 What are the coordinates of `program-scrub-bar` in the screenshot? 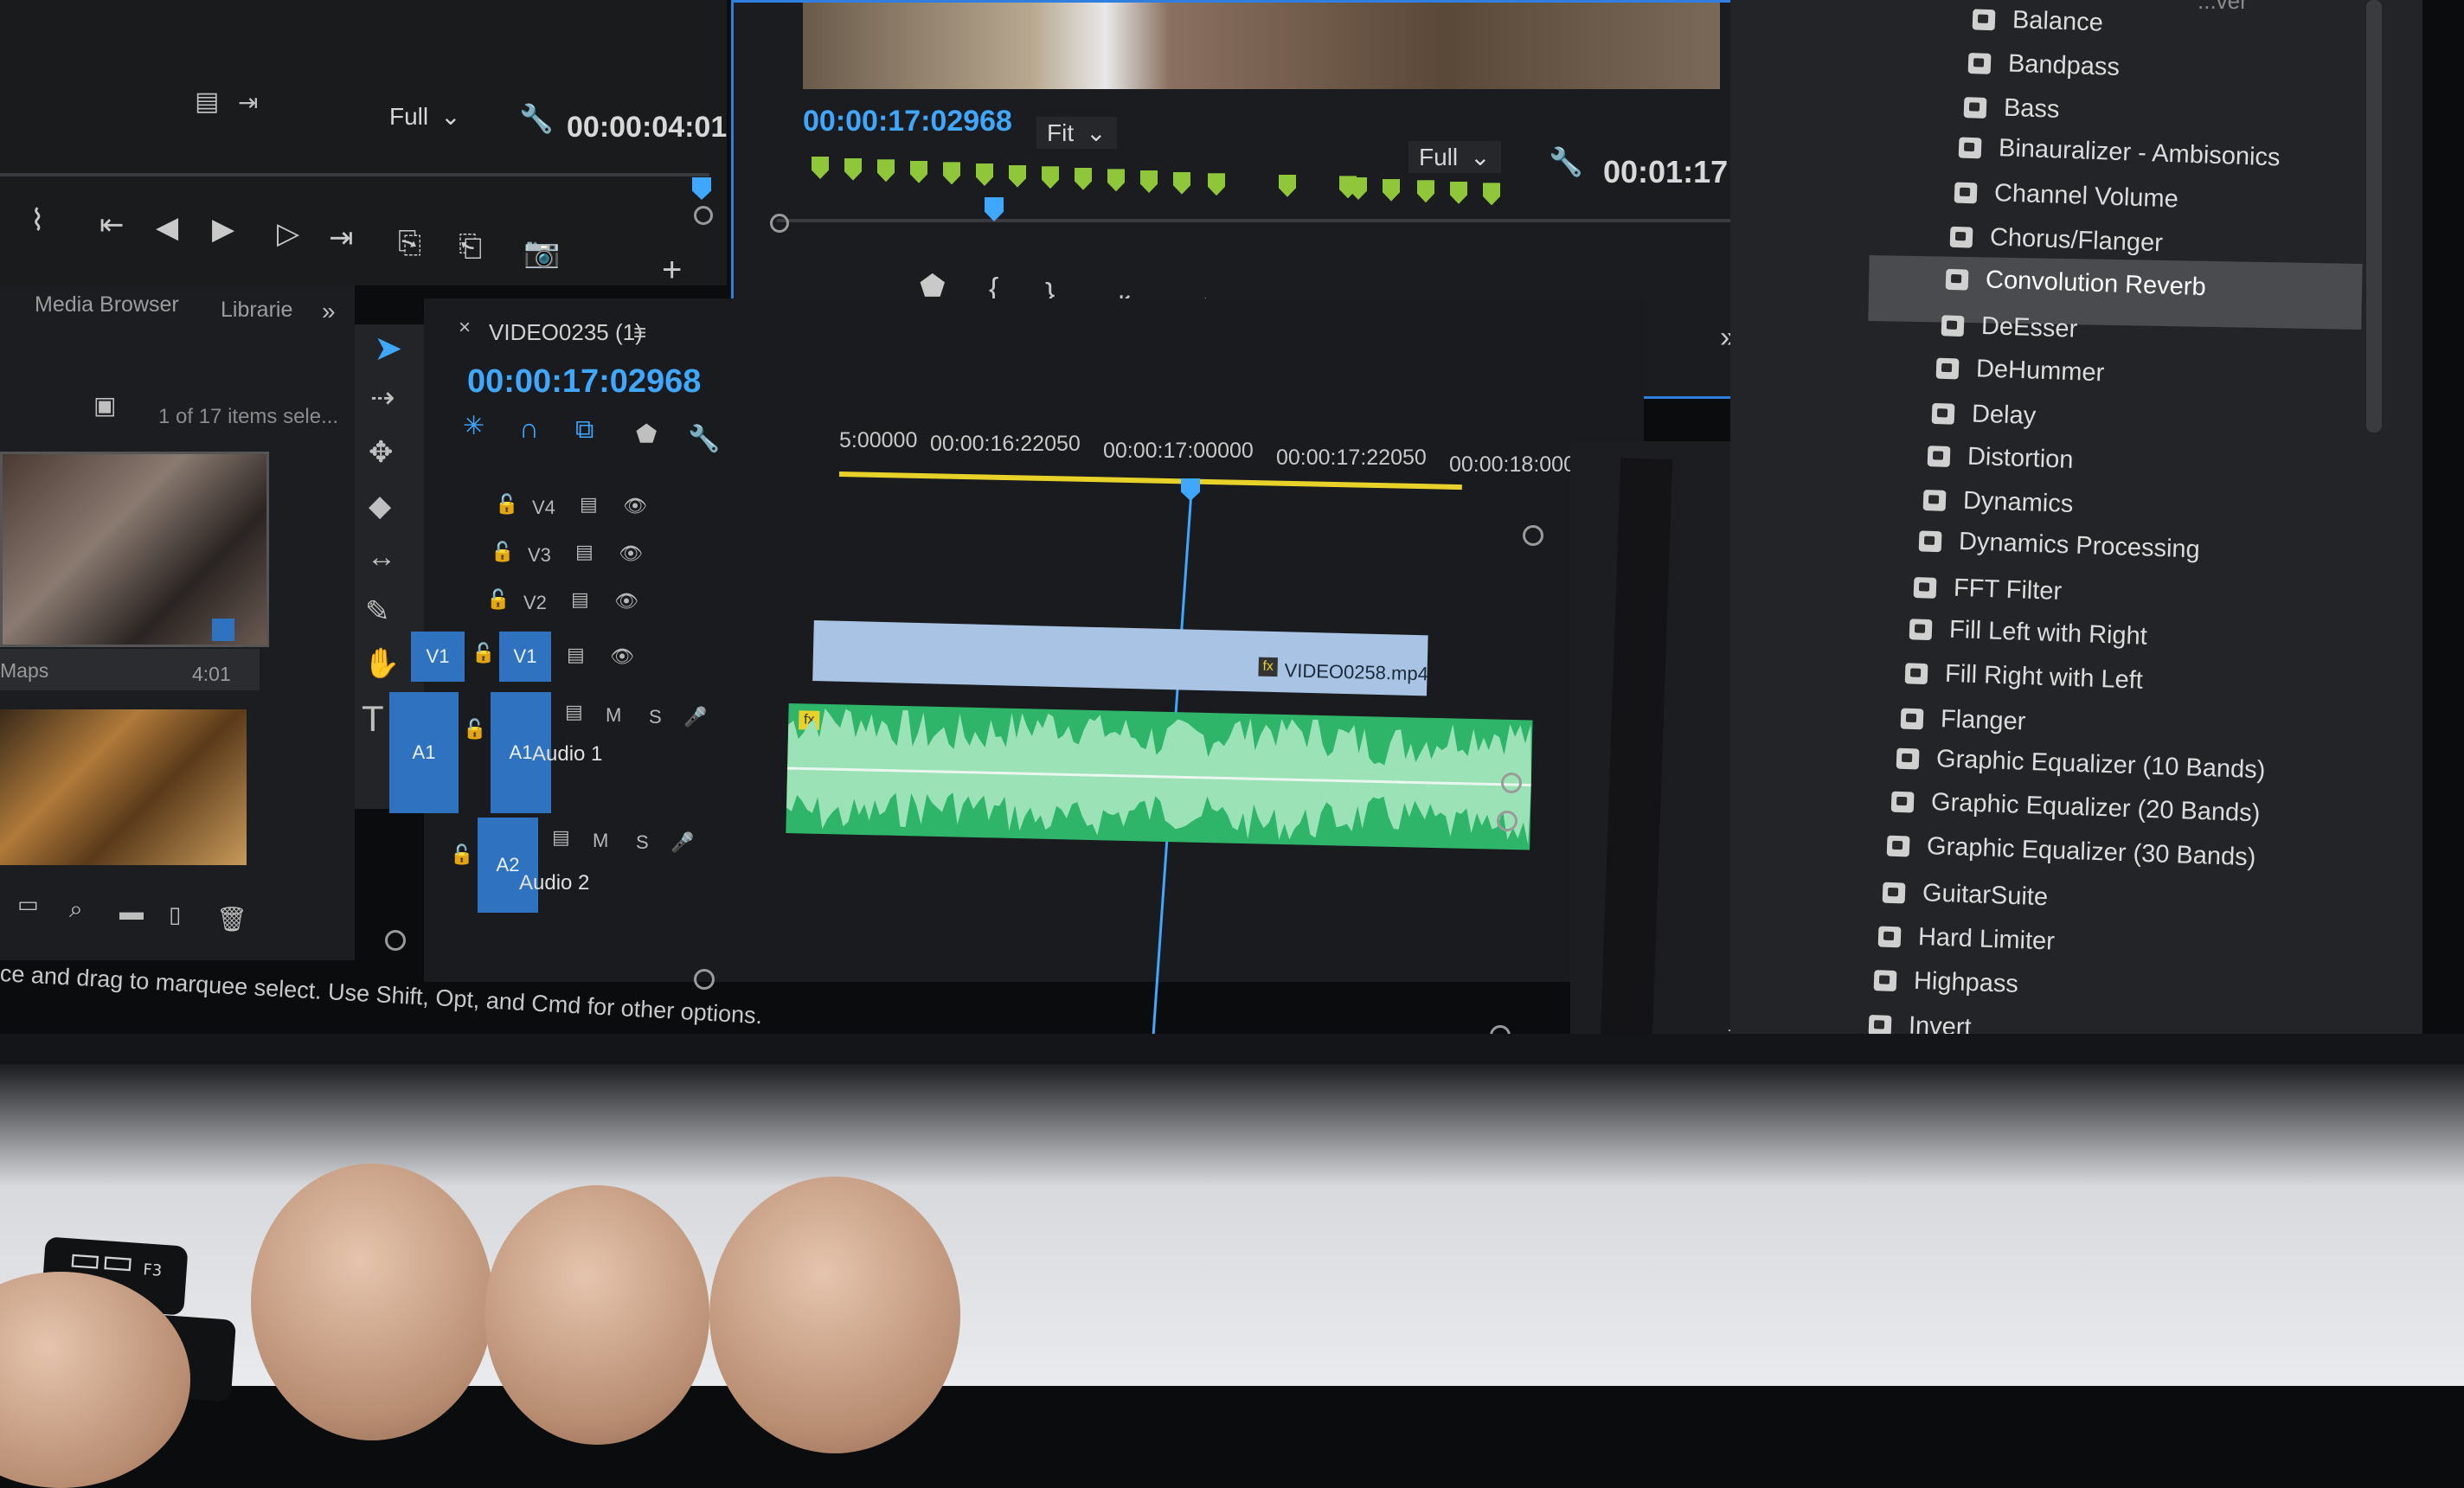 It's located at (1291, 220).